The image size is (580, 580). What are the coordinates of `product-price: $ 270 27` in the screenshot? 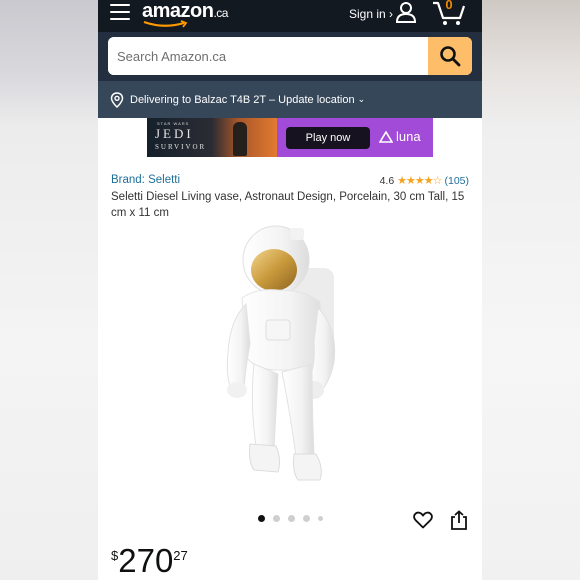 It's located at (149, 561).